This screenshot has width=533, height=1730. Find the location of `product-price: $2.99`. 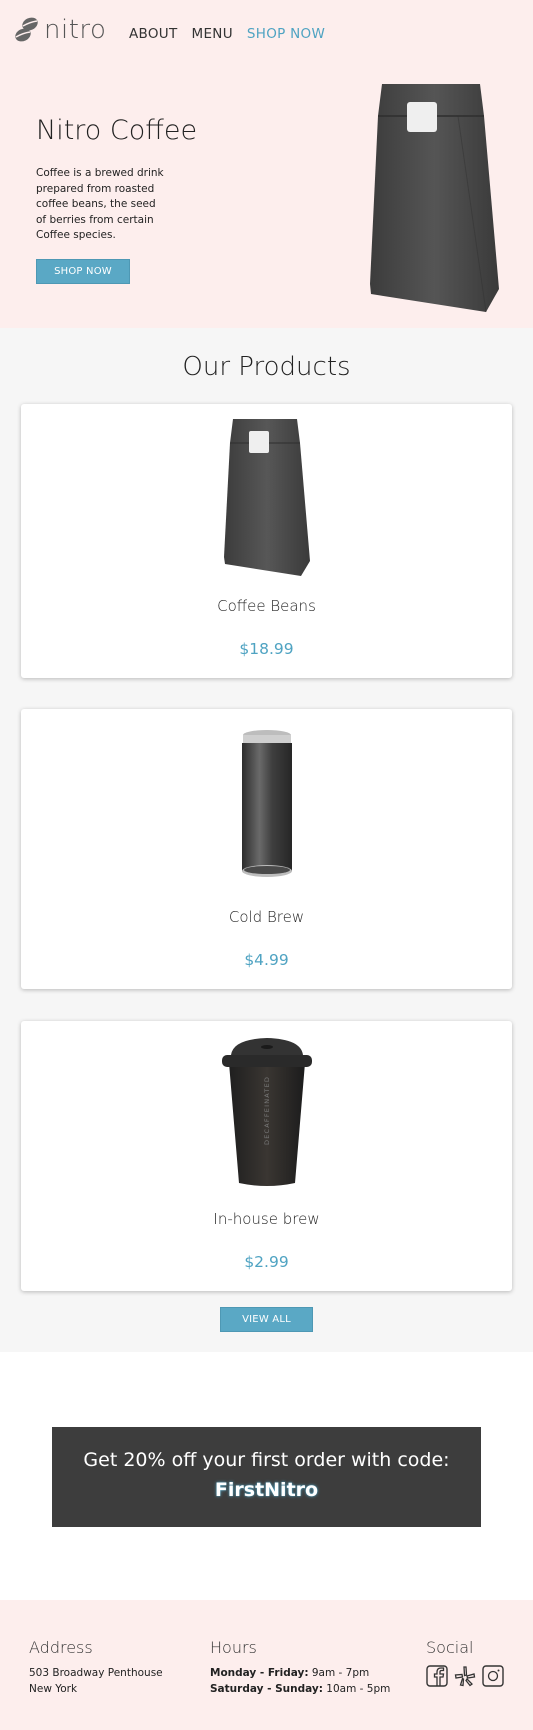

product-price: $2.99 is located at coordinates (266, 1262).